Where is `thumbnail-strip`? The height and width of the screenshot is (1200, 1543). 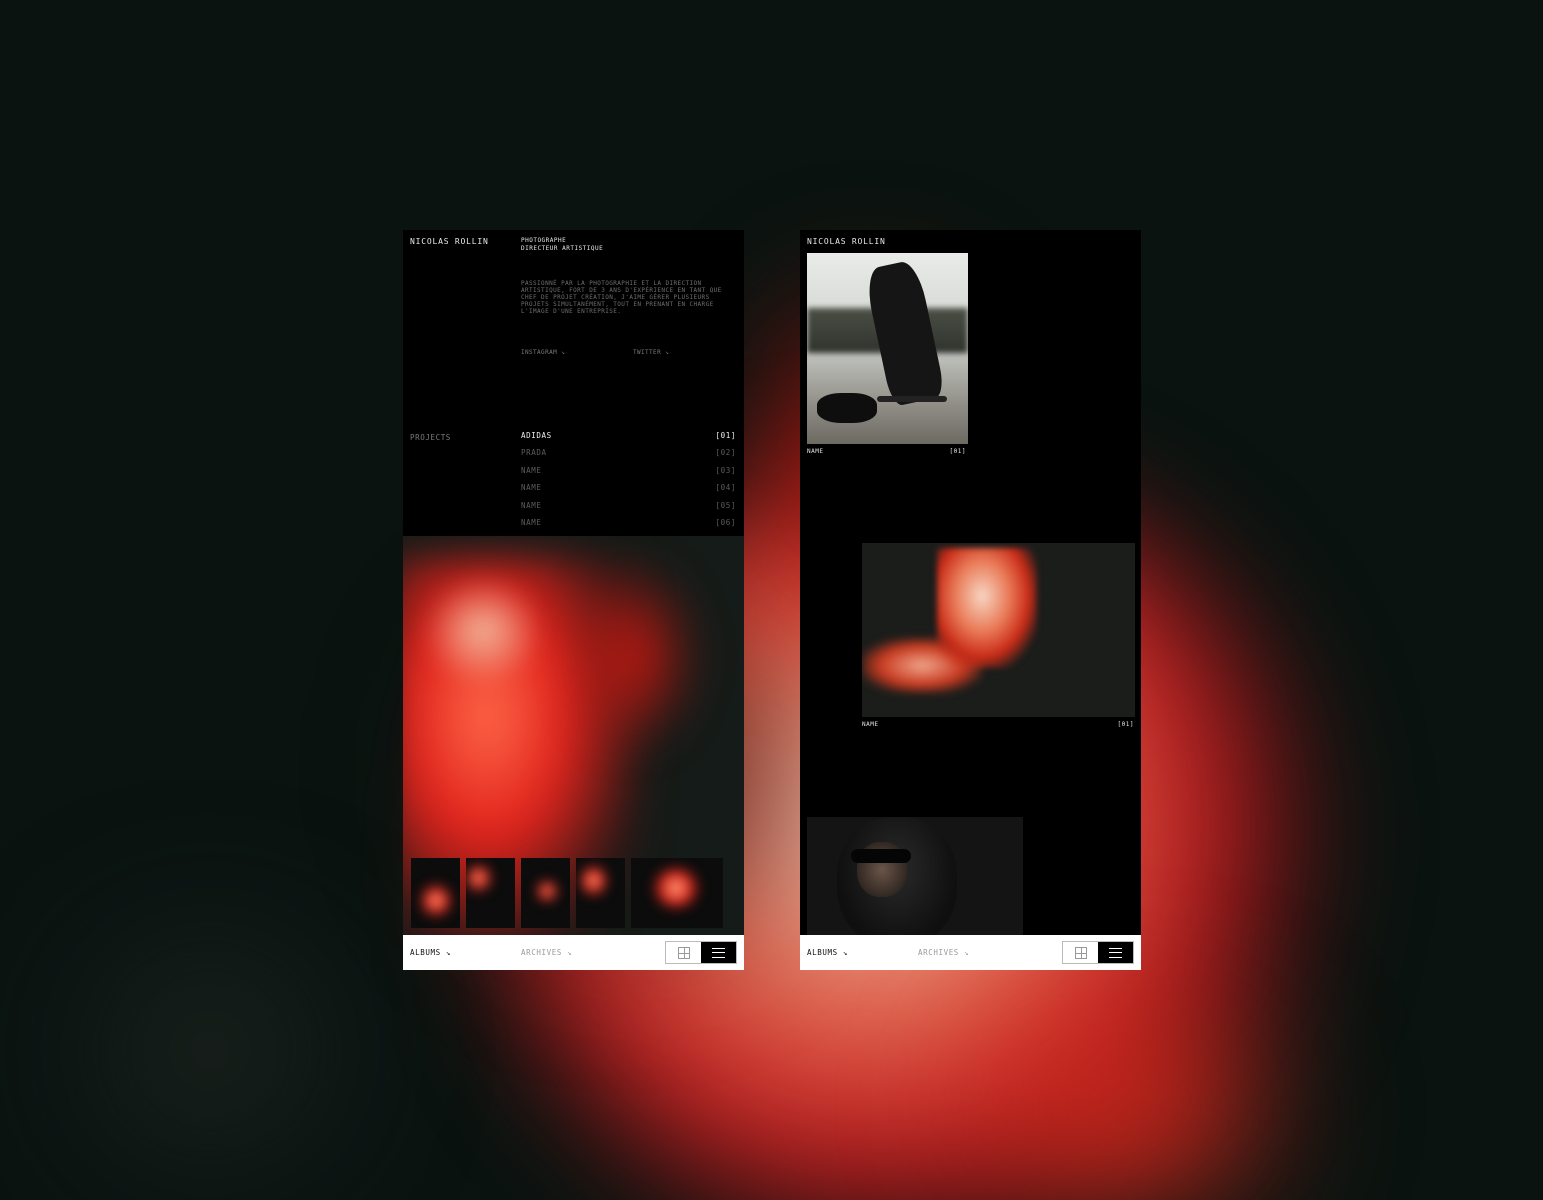 thumbnail-strip is located at coordinates (567, 893).